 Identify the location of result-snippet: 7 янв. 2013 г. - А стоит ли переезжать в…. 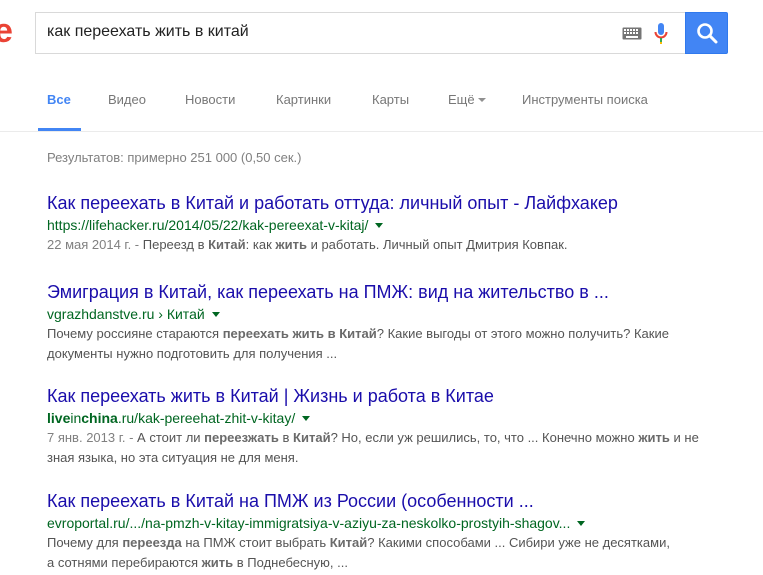
(377, 448).